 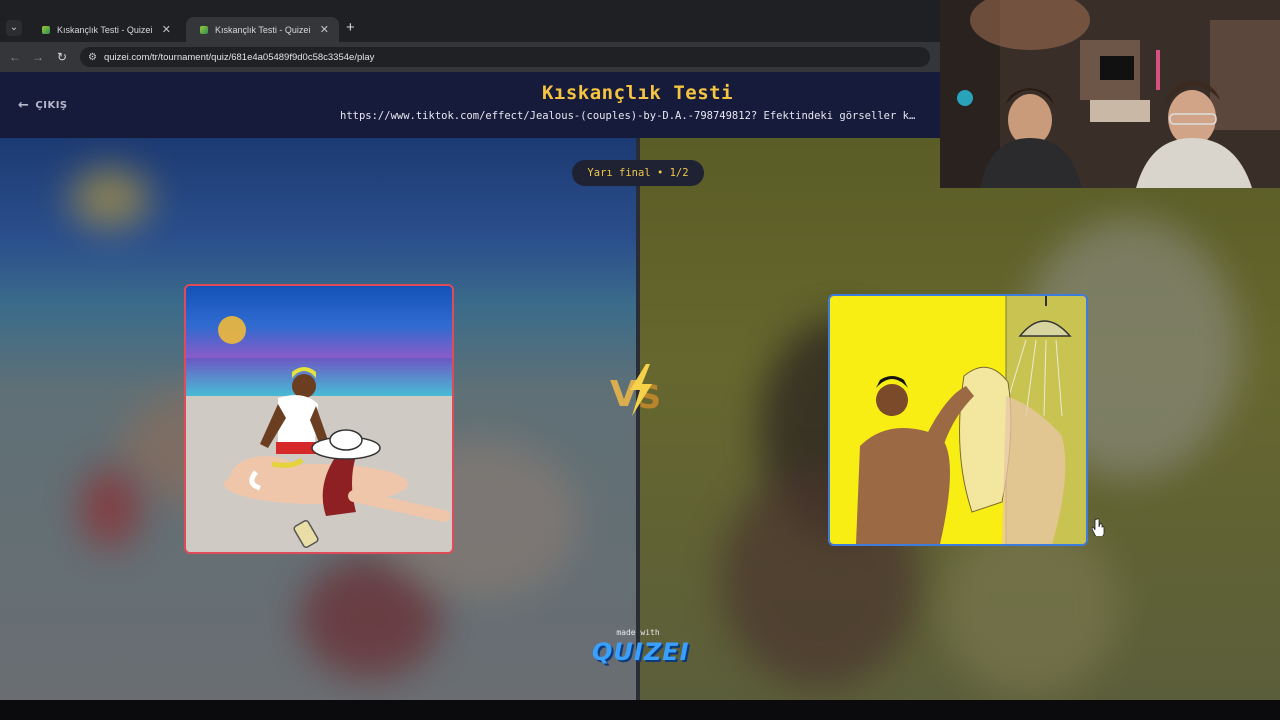 I want to click on vs-lightning-icon: V S, so click(x=640, y=390).